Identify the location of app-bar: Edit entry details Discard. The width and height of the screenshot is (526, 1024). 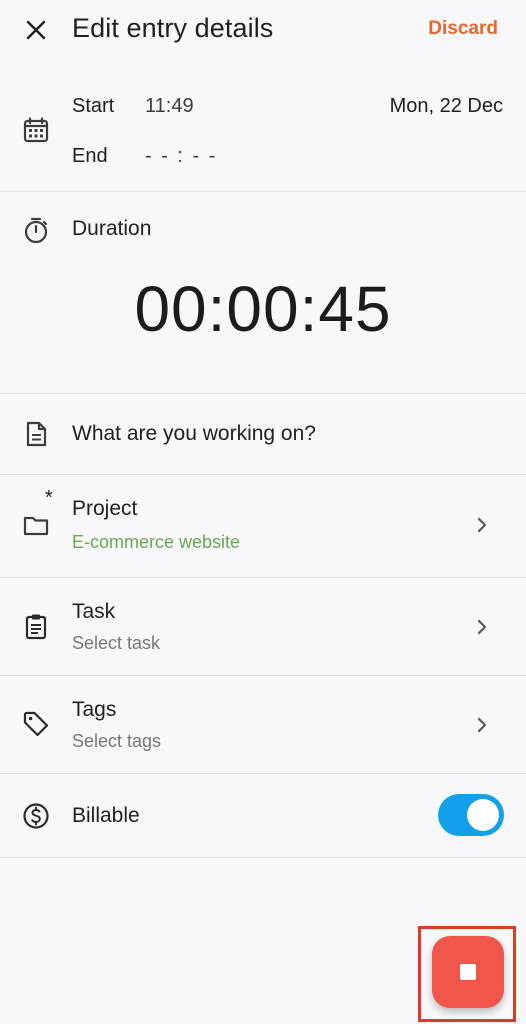
(263, 31).